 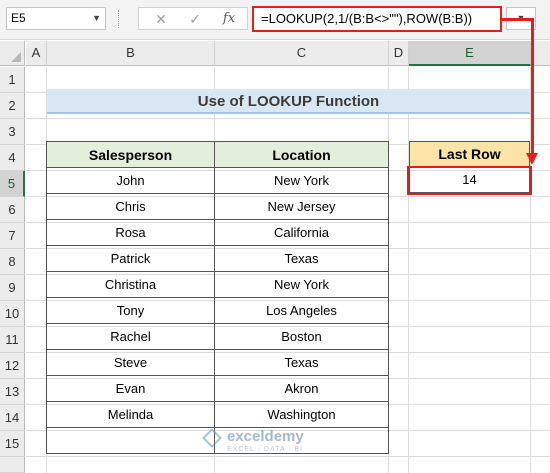 I want to click on salesperson-cell: Steve, so click(x=130, y=362).